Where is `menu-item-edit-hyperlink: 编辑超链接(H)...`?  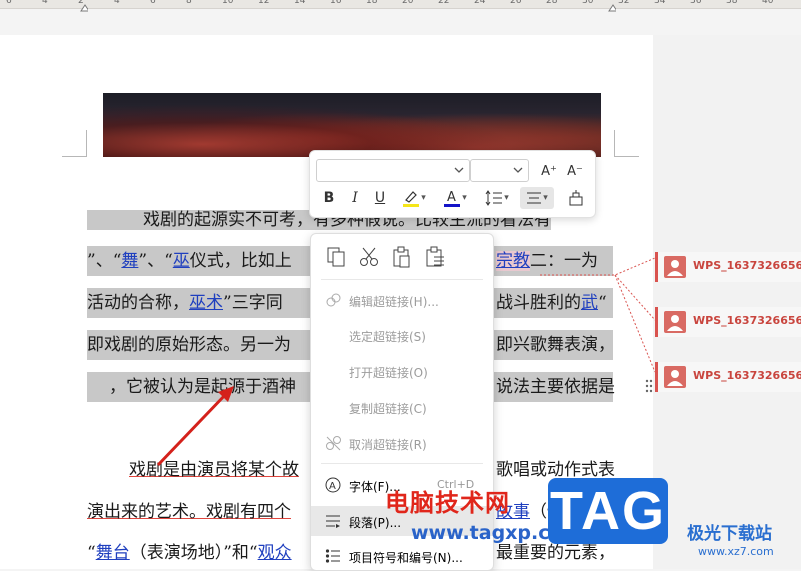
menu-item-edit-hyperlink: 编辑超链接(H)... is located at coordinates (402, 300).